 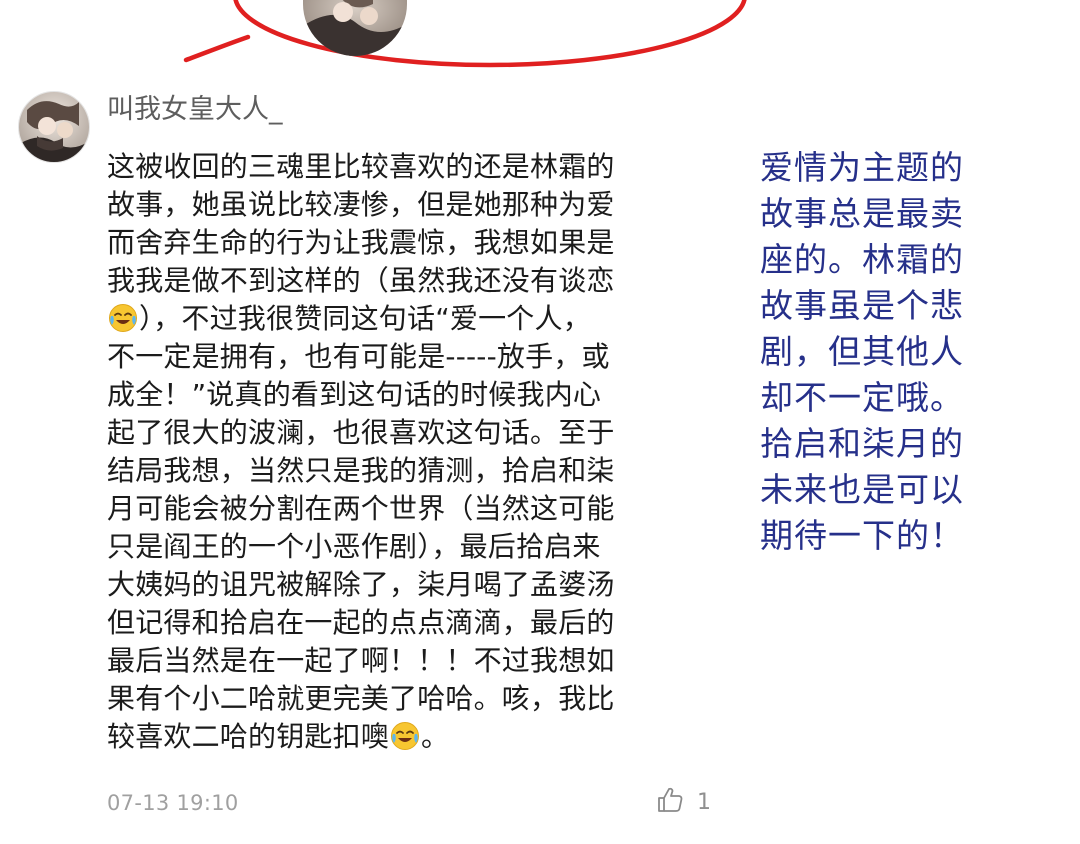 What do you see at coordinates (361, 166) in the screenshot?
I see `comment-line: 这被收回的三魂里比较喜欢的还是林霜的` at bounding box center [361, 166].